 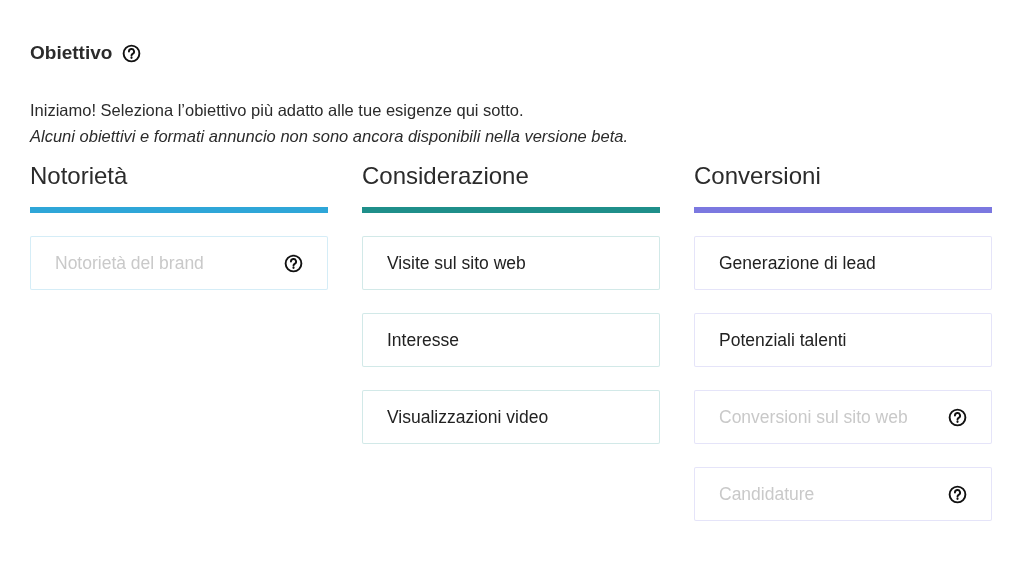 What do you see at coordinates (456, 263) in the screenshot?
I see `objective-label: Visite sul sito web` at bounding box center [456, 263].